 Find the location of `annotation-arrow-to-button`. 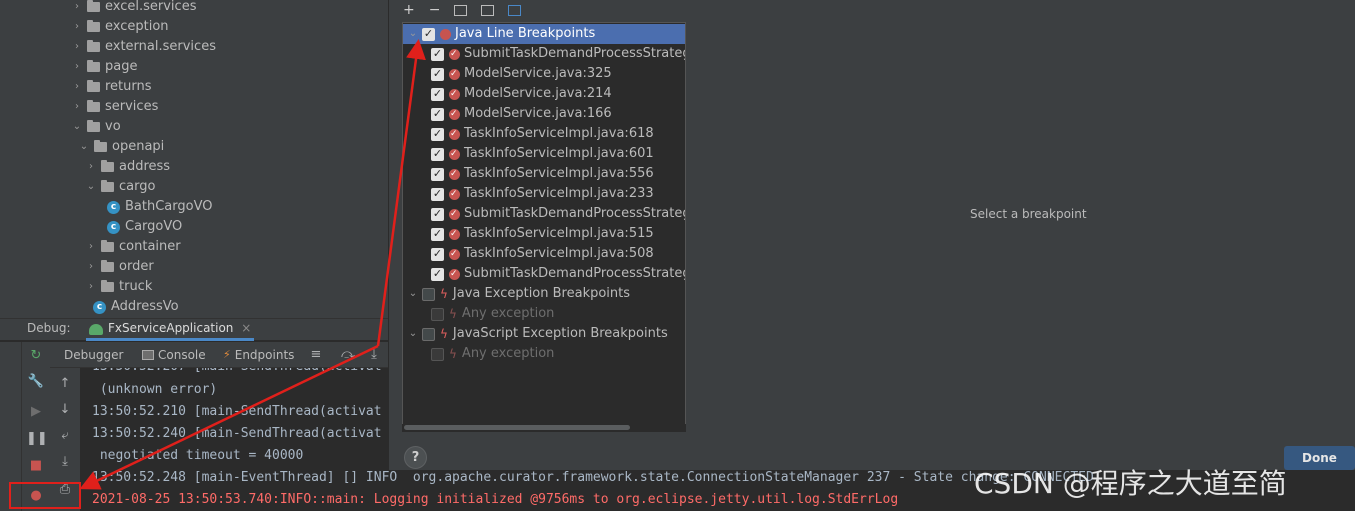

annotation-arrow-to-button is located at coordinates (229, 417).